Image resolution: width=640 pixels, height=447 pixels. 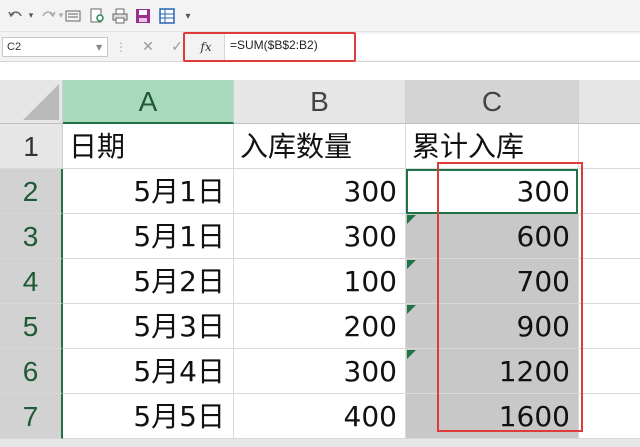 What do you see at coordinates (55, 47) in the screenshot?
I see `name-box: C2` at bounding box center [55, 47].